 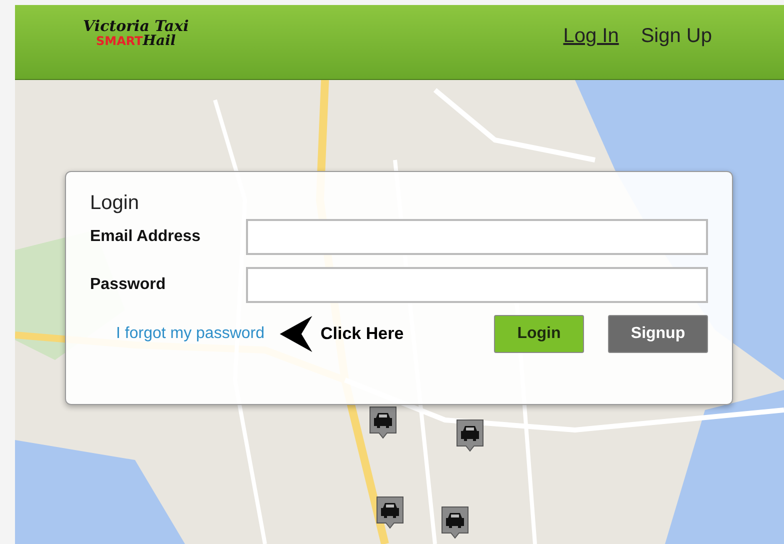 I want to click on field-label: Password, so click(x=128, y=285).